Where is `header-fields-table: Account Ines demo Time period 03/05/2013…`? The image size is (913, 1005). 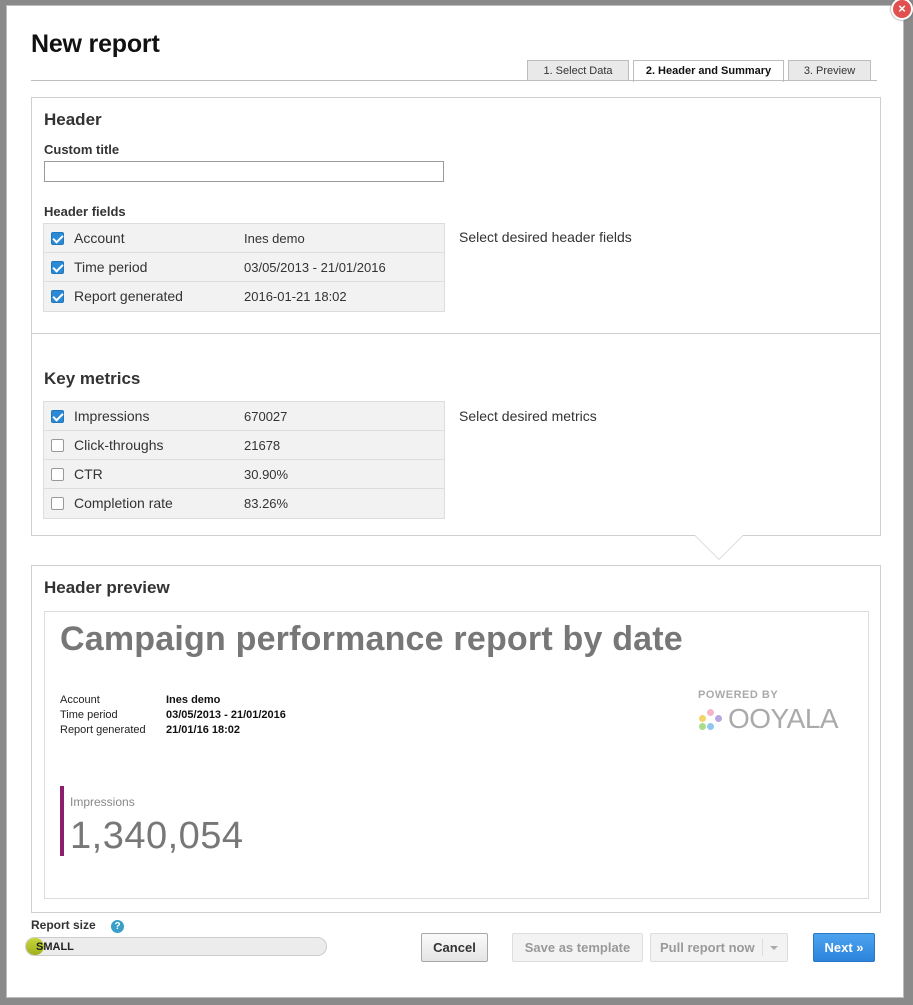 header-fields-table: Account Ines demo Time period 03/05/2013… is located at coordinates (244, 267).